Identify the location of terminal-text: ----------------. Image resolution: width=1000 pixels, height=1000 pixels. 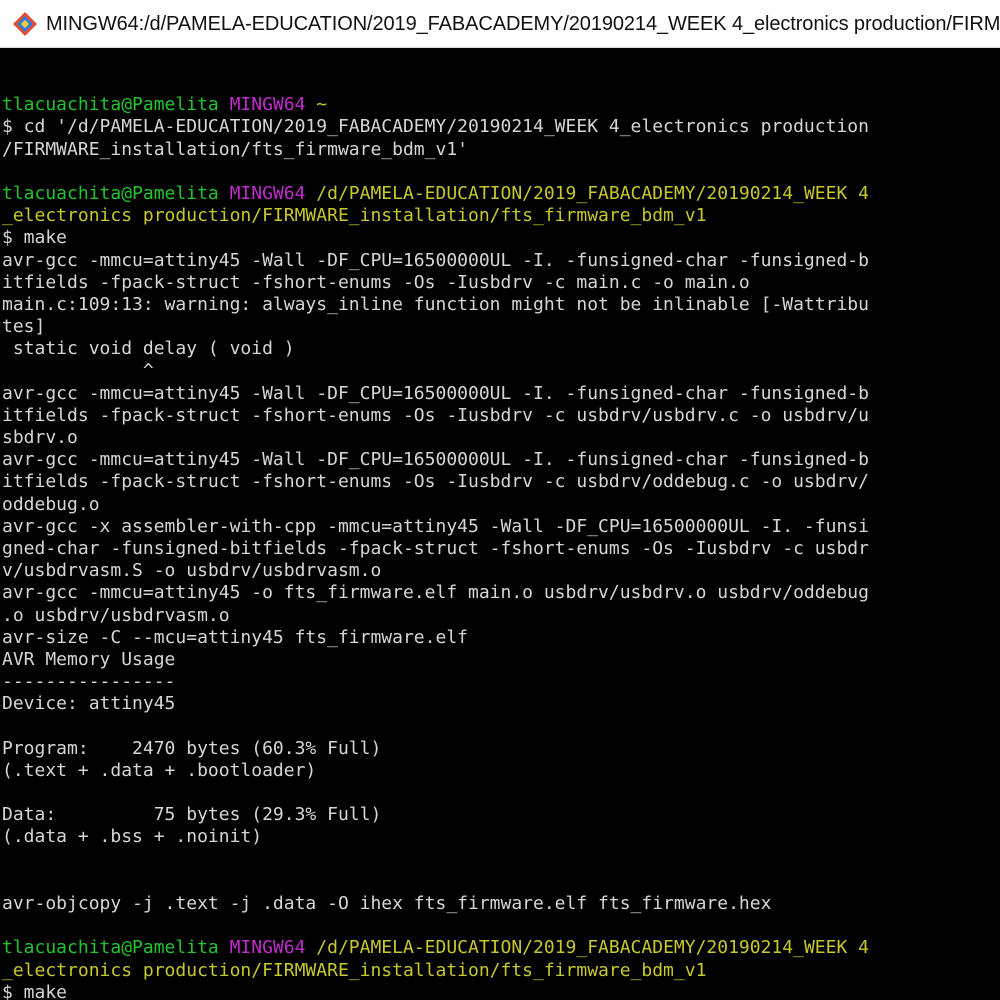
(89, 682).